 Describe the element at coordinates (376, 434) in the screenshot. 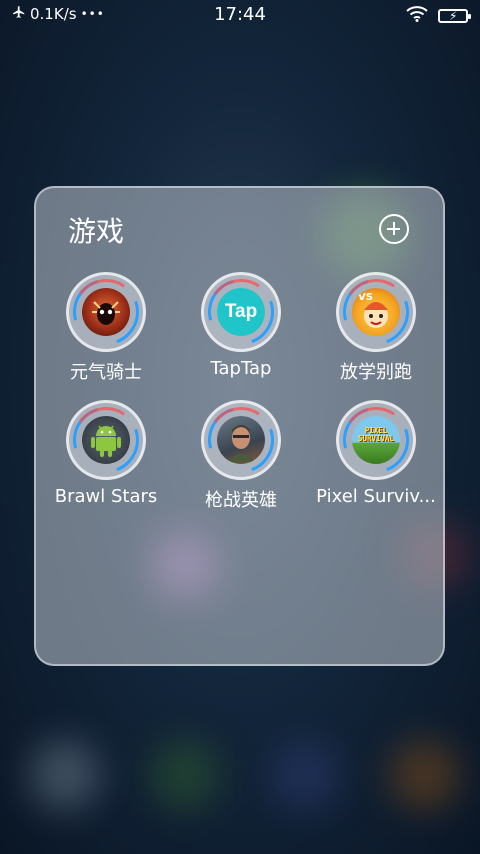

I see `pixel-survival-logo-text: PIXEL SURVIVAL` at that location.